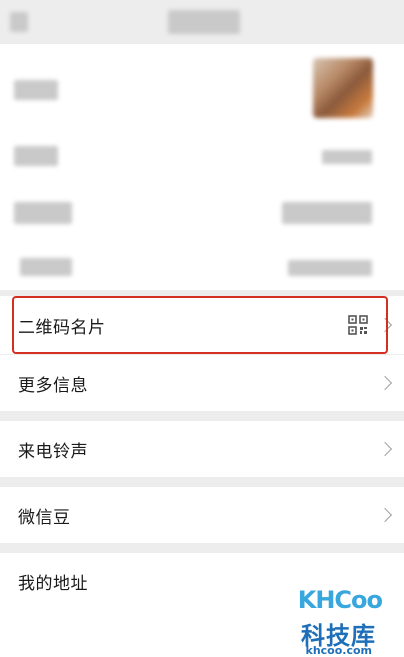 The height and width of the screenshot is (657, 404). What do you see at coordinates (202, 383) in the screenshot?
I see `more-info-row: 更多信息` at bounding box center [202, 383].